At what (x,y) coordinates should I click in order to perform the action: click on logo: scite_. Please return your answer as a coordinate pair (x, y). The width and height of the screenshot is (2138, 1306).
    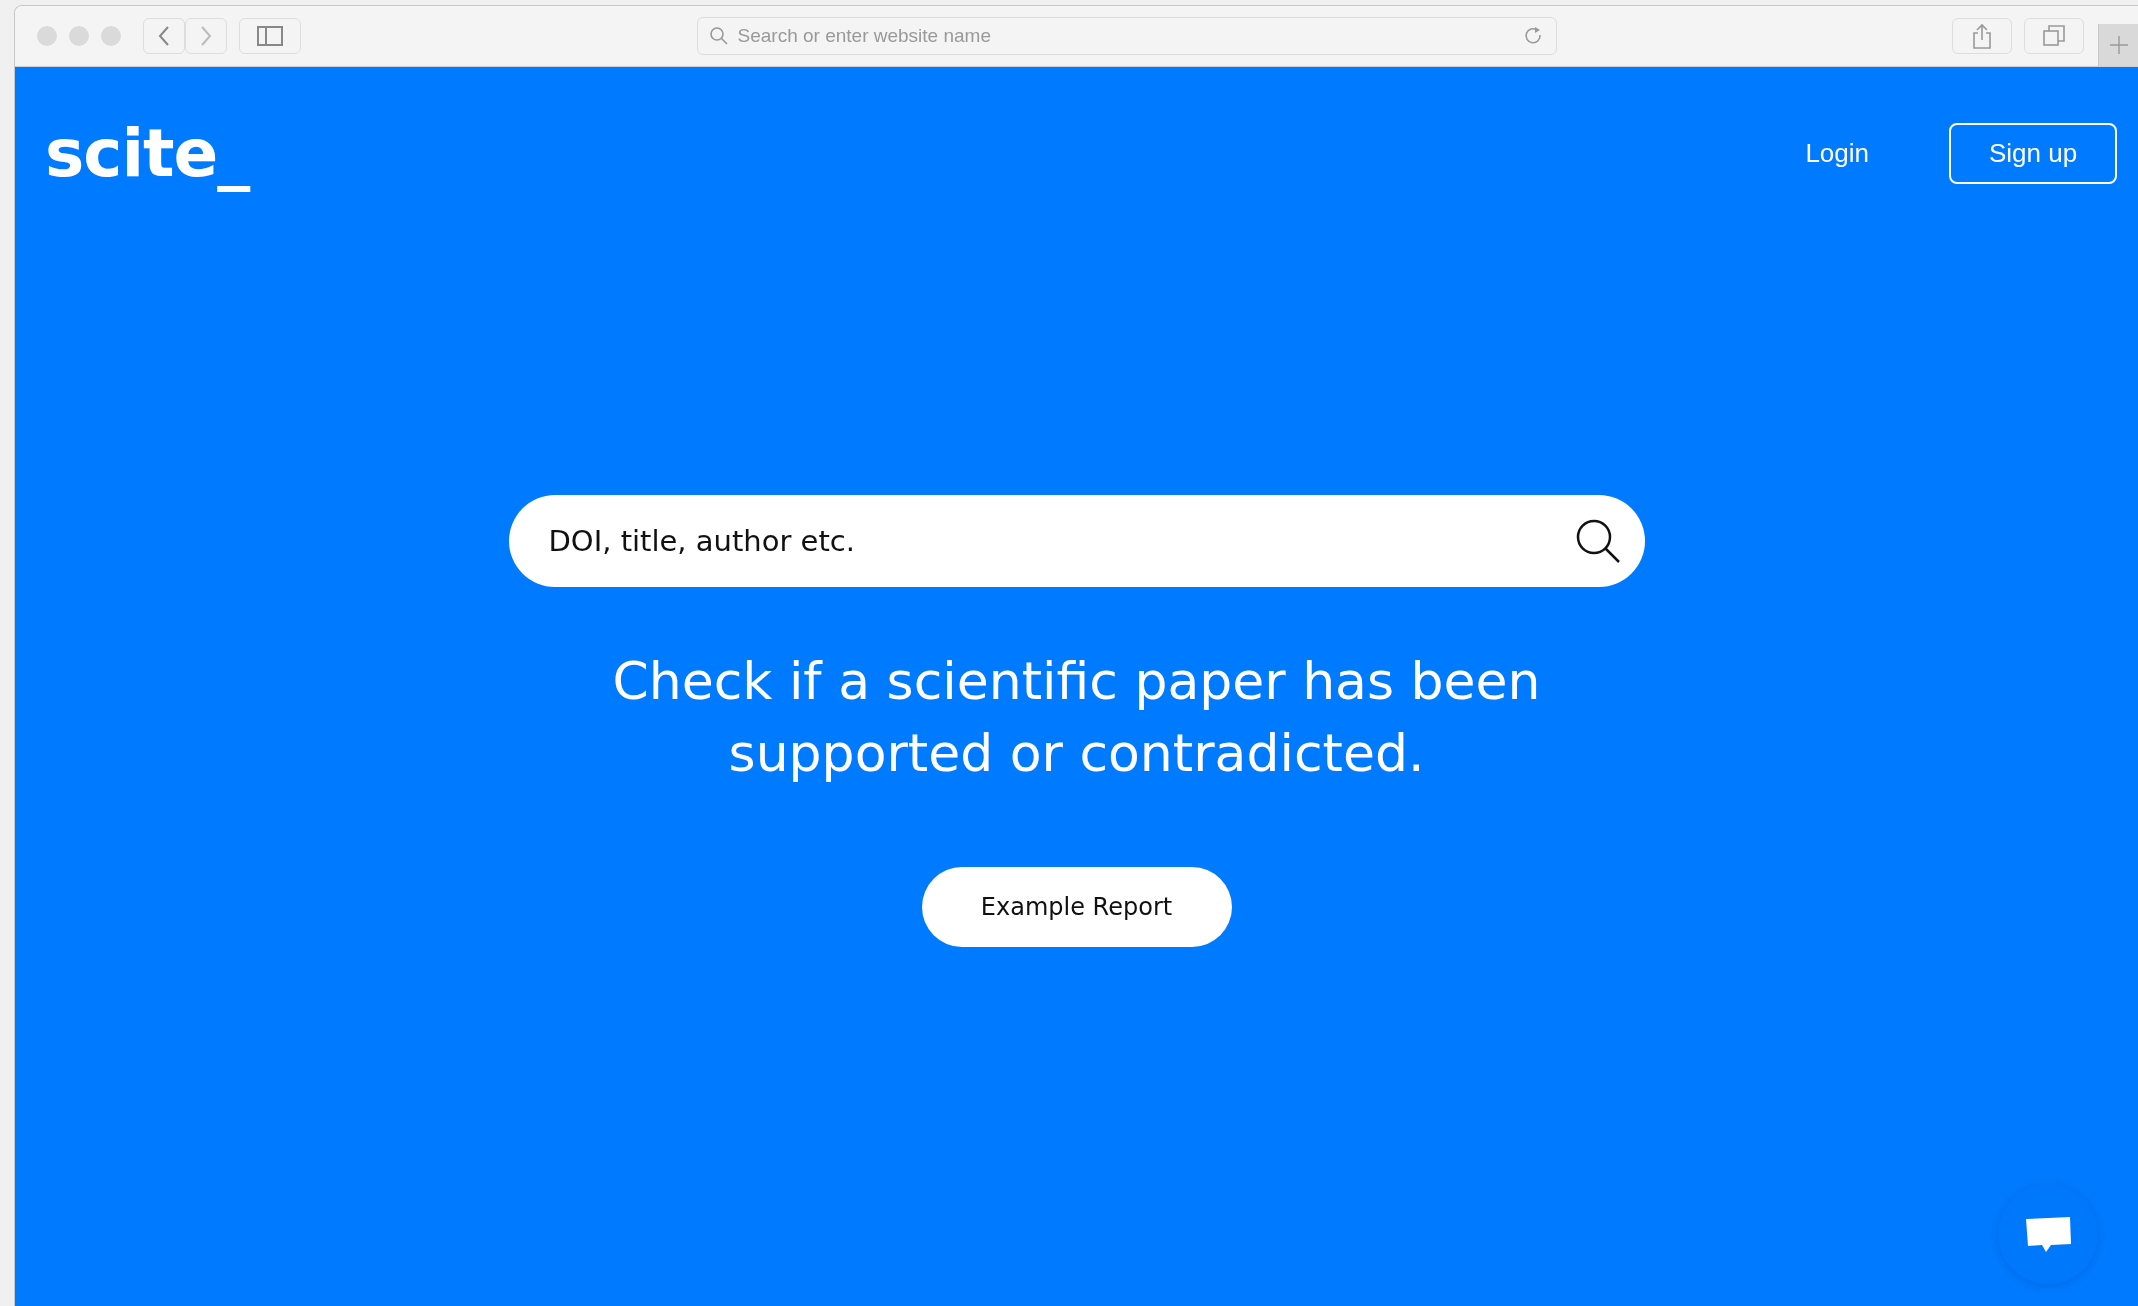
    Looking at the image, I should click on (147, 153).